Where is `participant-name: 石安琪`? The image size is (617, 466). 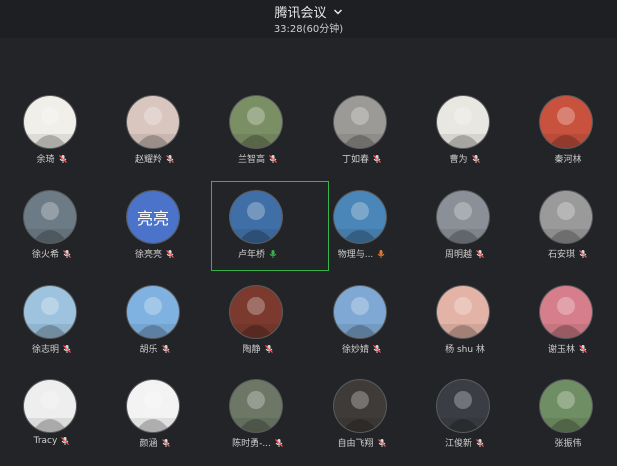 participant-name: 石安琪 is located at coordinates (561, 255).